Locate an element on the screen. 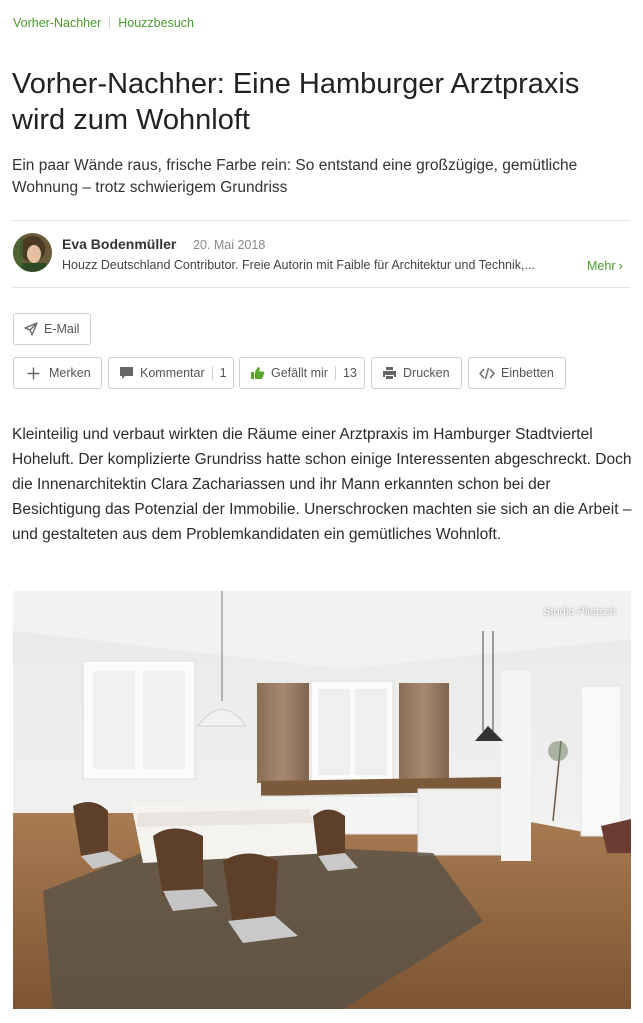 This screenshot has height=1023, width=643. author-more-link: Mehr › is located at coordinates (605, 265).